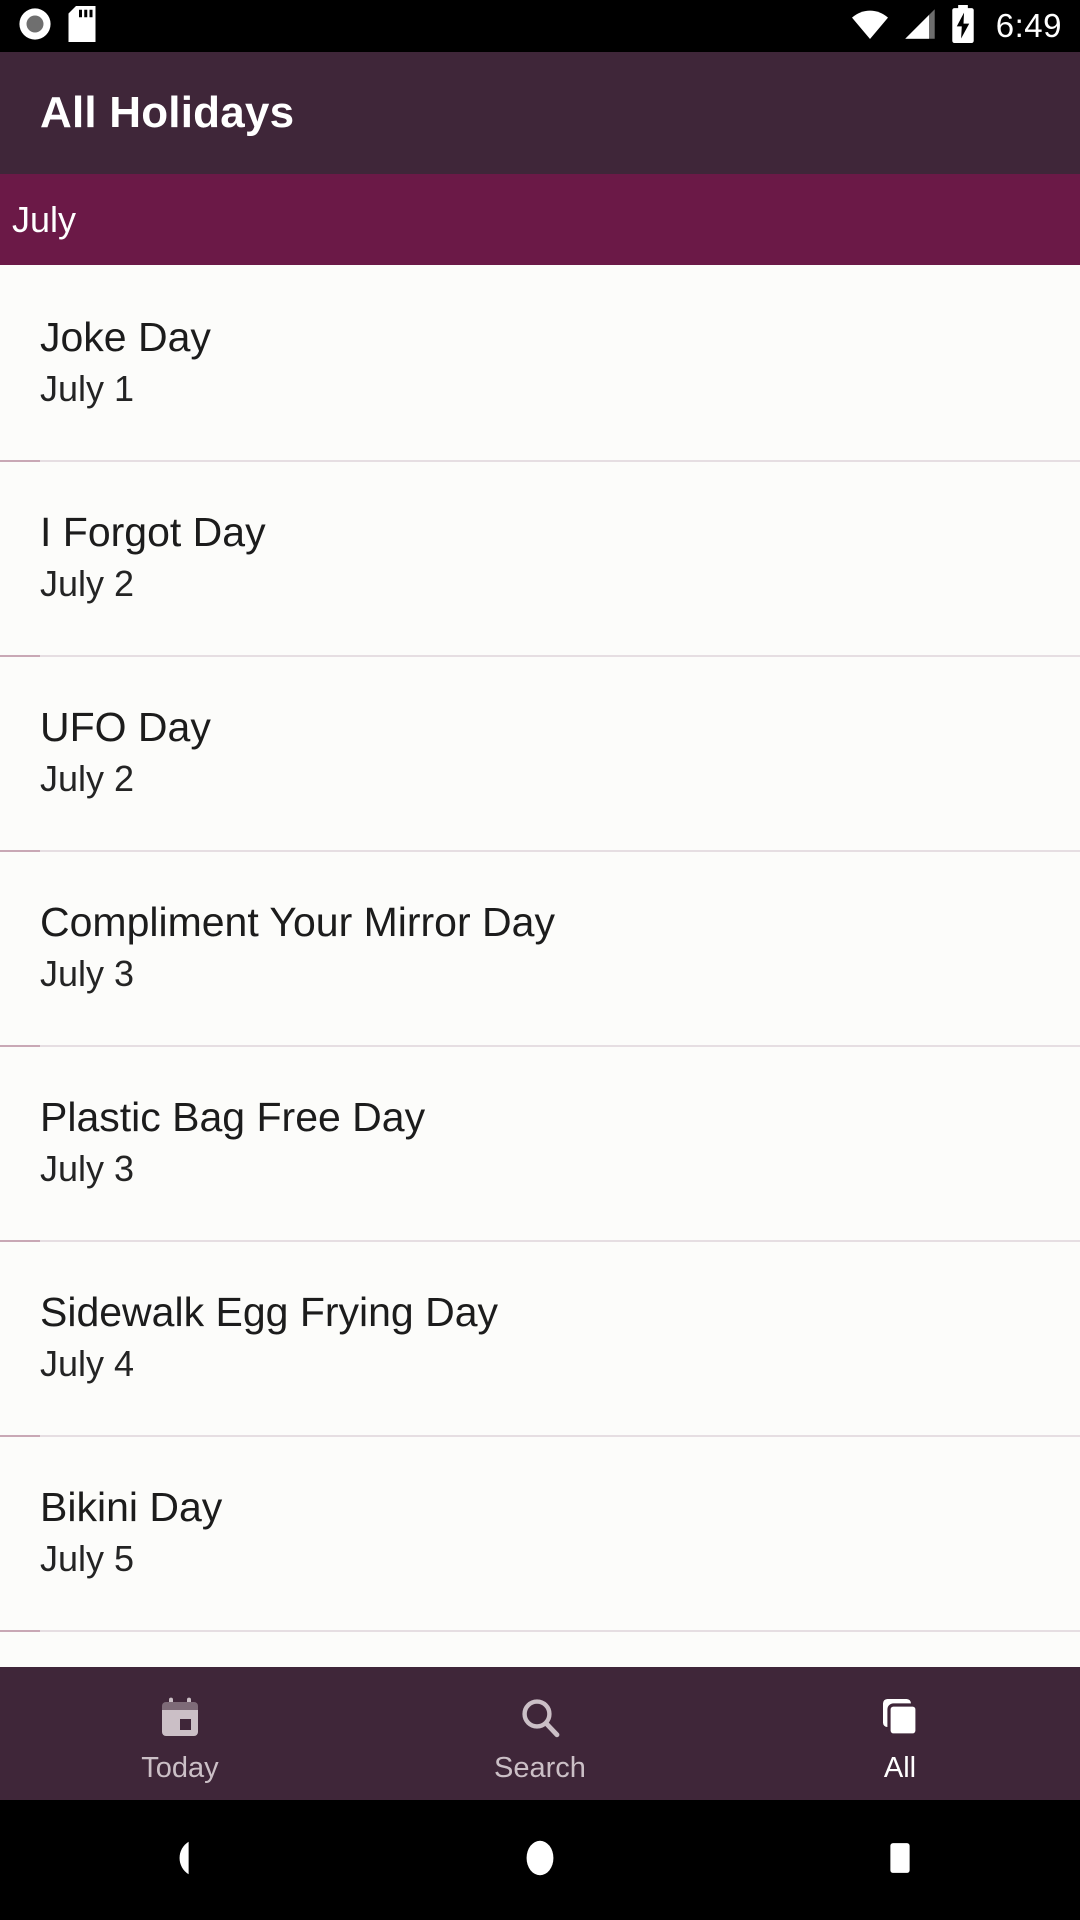 The height and width of the screenshot is (1920, 1080). I want to click on android-back-button, so click(180, 1860).